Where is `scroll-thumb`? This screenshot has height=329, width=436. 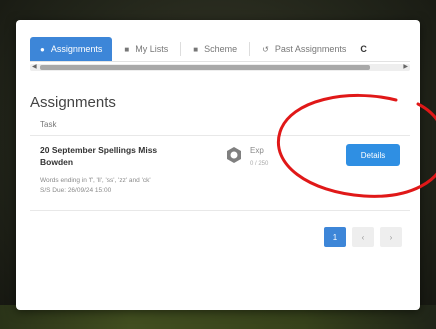
scroll-thumb is located at coordinates (205, 67).